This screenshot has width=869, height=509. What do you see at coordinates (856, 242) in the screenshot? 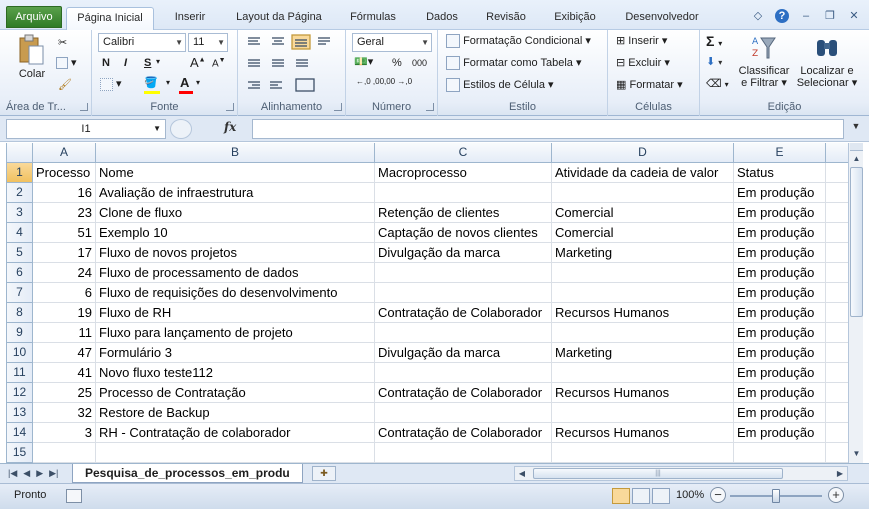
I see `vertical-scroll-thumb` at bounding box center [856, 242].